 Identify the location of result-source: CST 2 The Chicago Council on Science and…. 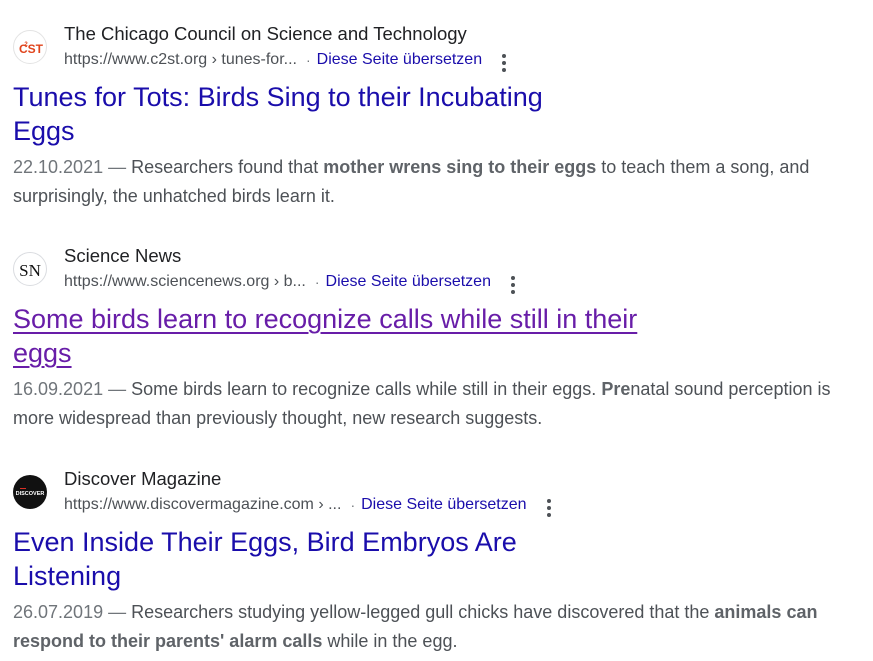
(438, 51).